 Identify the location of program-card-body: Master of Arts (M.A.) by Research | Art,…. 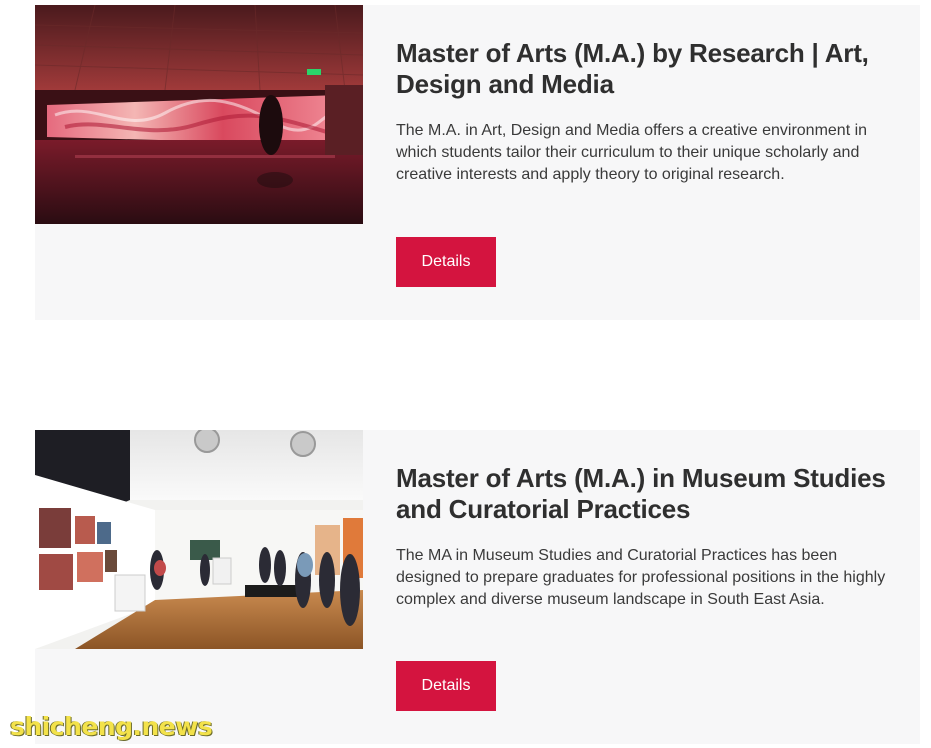
(646, 112).